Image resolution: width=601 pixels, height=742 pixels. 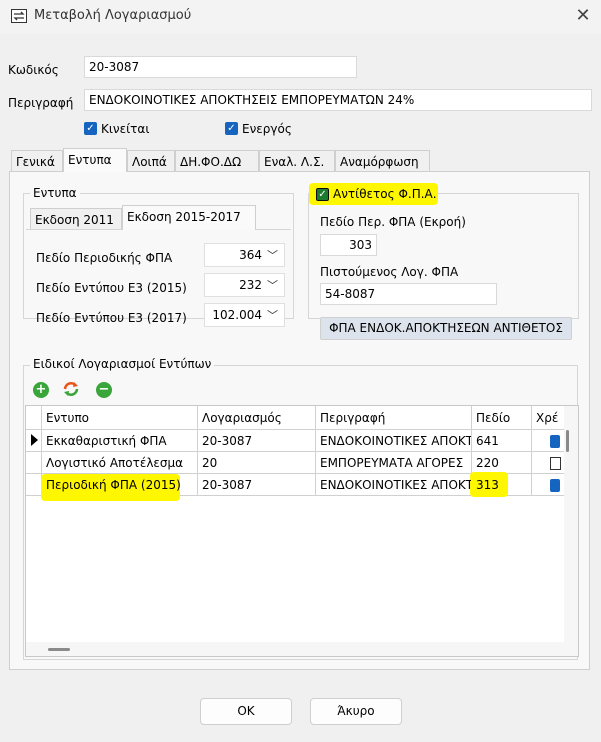 What do you see at coordinates (113, 15) in the screenshot?
I see `window-title: Μεταβολή Λογαριασμού` at bounding box center [113, 15].